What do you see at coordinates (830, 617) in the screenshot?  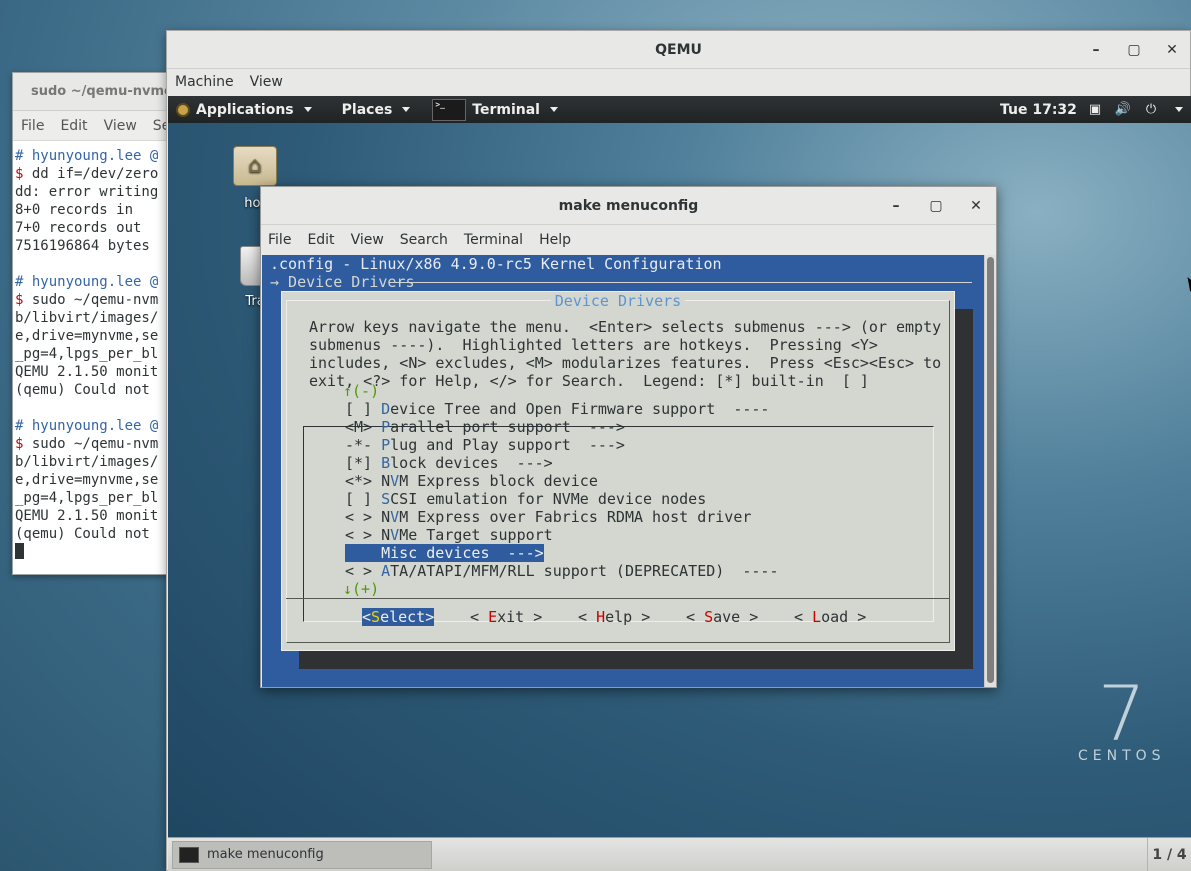 I see `dialog-button: < Load >` at bounding box center [830, 617].